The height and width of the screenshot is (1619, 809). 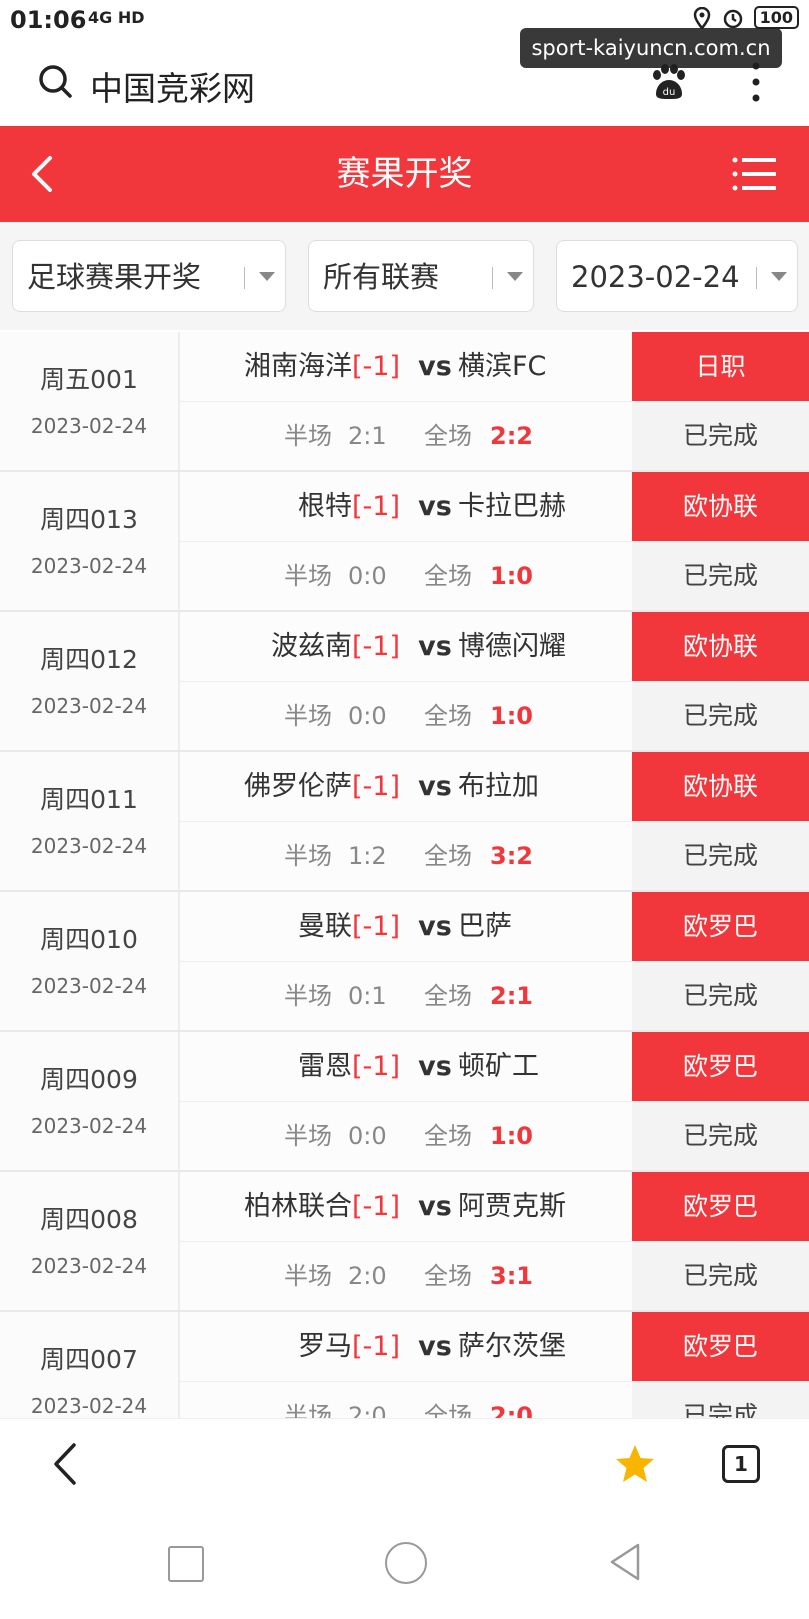 I want to click on league-select: 所有联赛, so click(x=421, y=276).